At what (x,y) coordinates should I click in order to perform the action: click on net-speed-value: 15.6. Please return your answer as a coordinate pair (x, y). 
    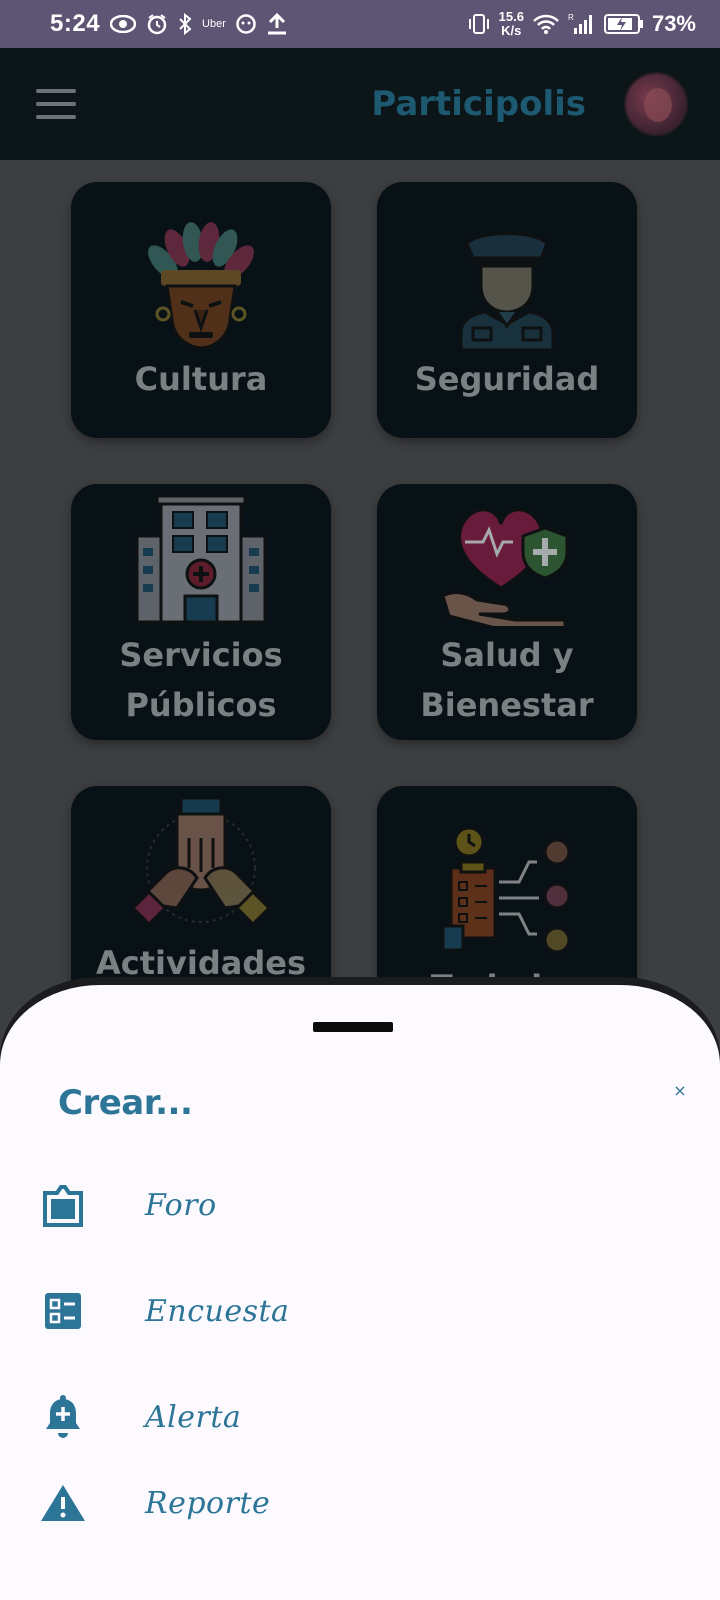
    Looking at the image, I should click on (511, 16).